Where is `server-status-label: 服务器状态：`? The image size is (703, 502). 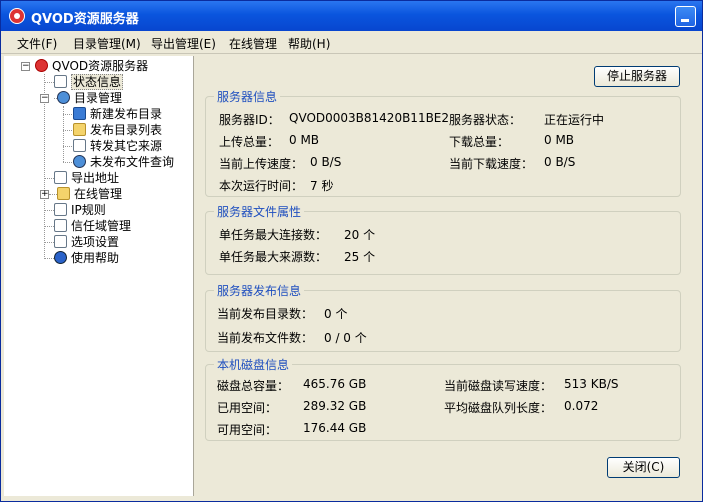 server-status-label: 服务器状态： is located at coordinates (485, 120).